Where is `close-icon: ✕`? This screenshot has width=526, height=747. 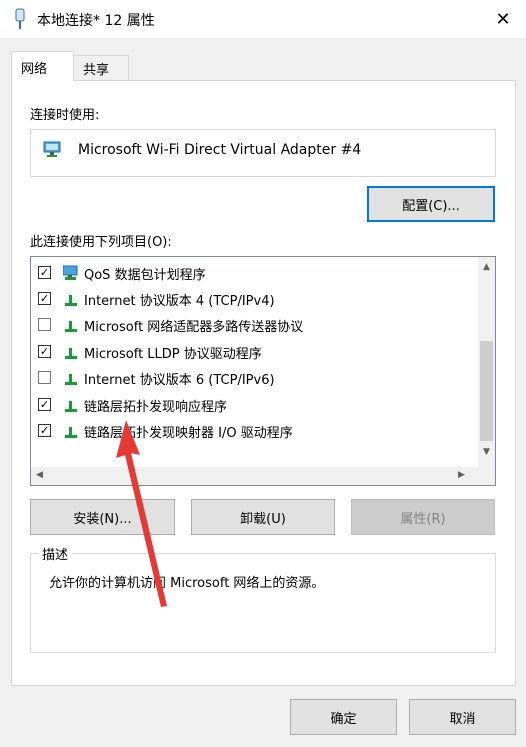 close-icon: ✕ is located at coordinates (503, 19).